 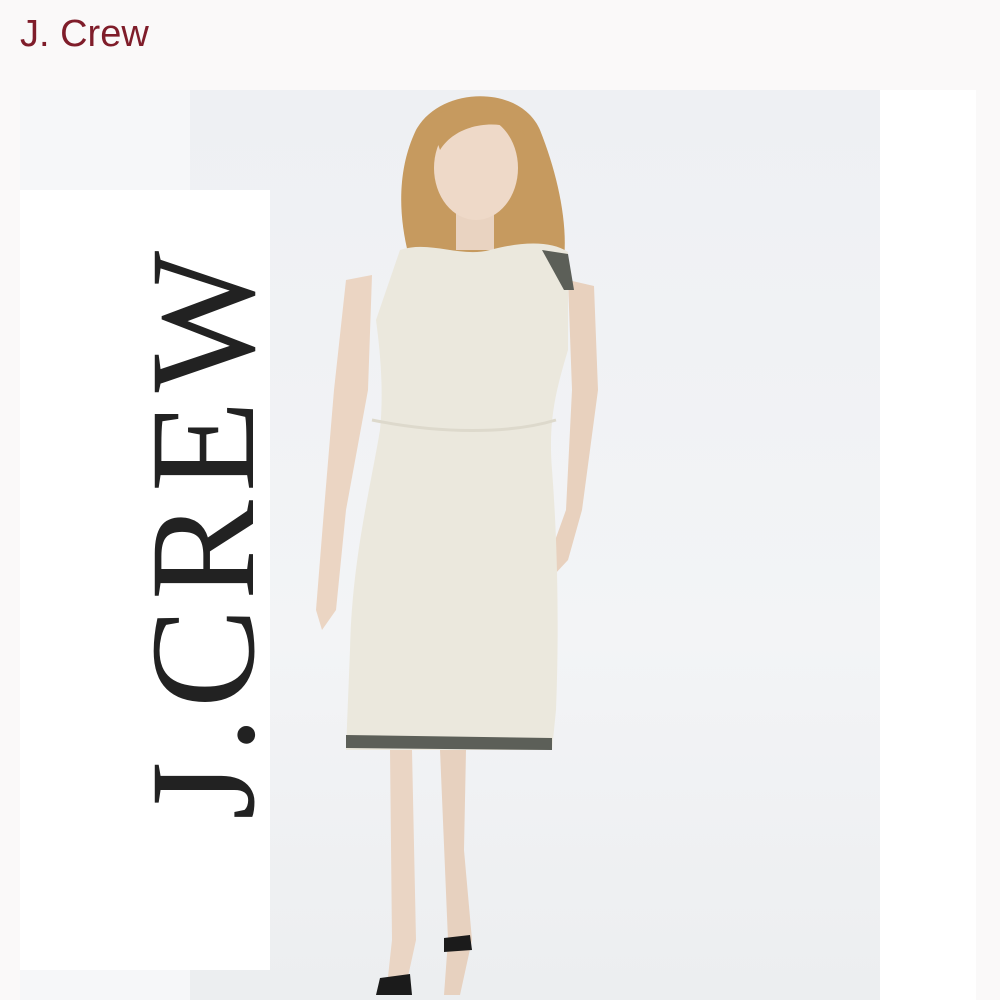 What do you see at coordinates (456, 872) in the screenshot?
I see `model-right-leg` at bounding box center [456, 872].